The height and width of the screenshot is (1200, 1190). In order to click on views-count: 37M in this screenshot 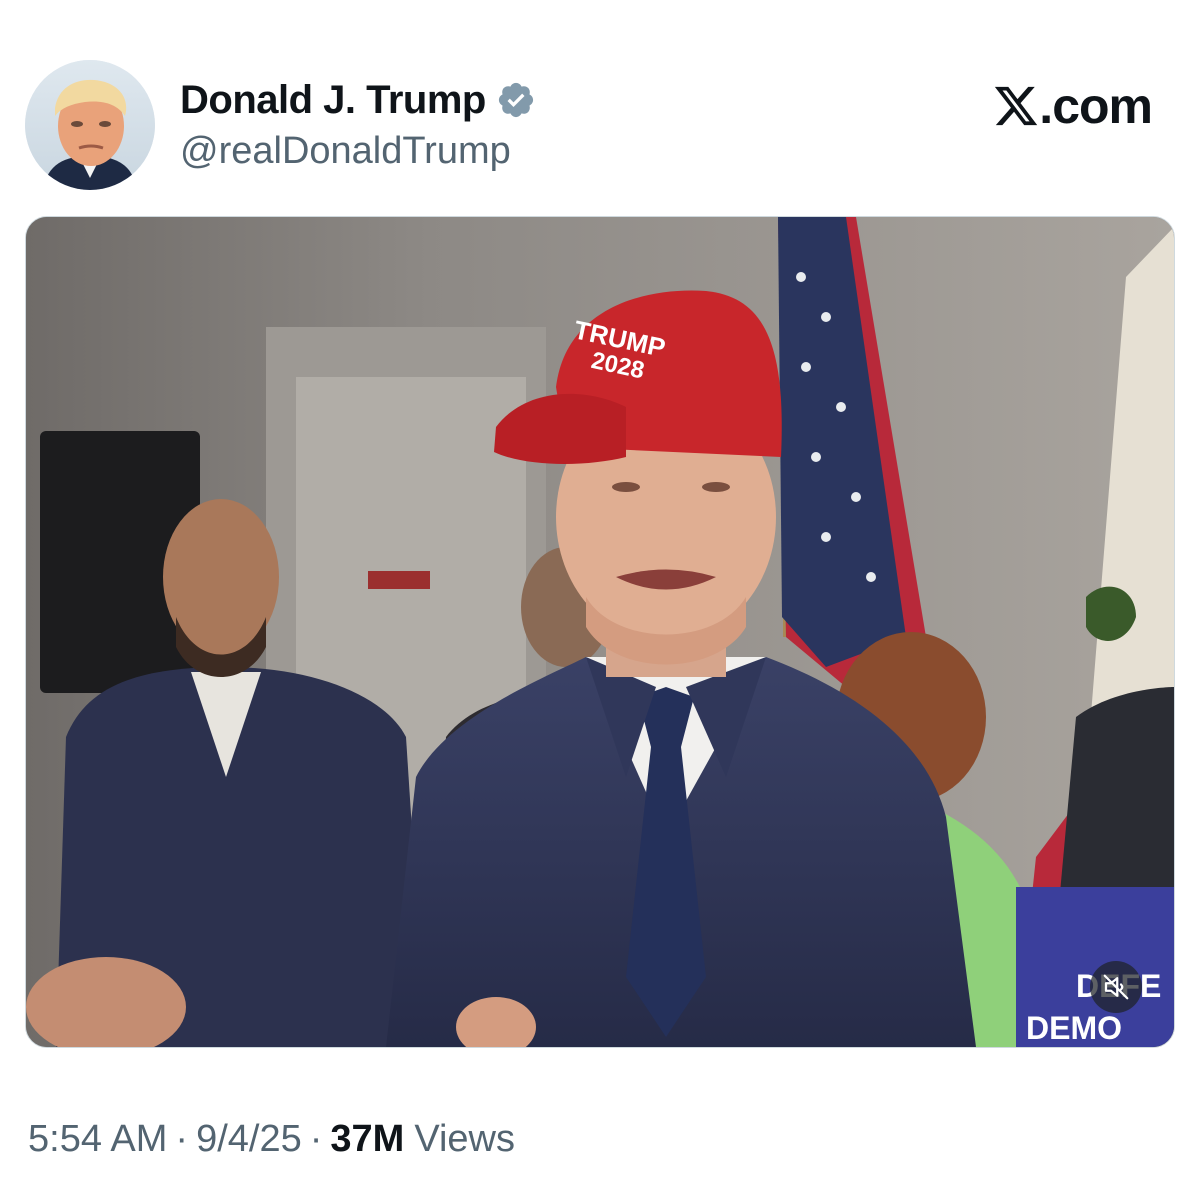, I will do `click(367, 1139)`.